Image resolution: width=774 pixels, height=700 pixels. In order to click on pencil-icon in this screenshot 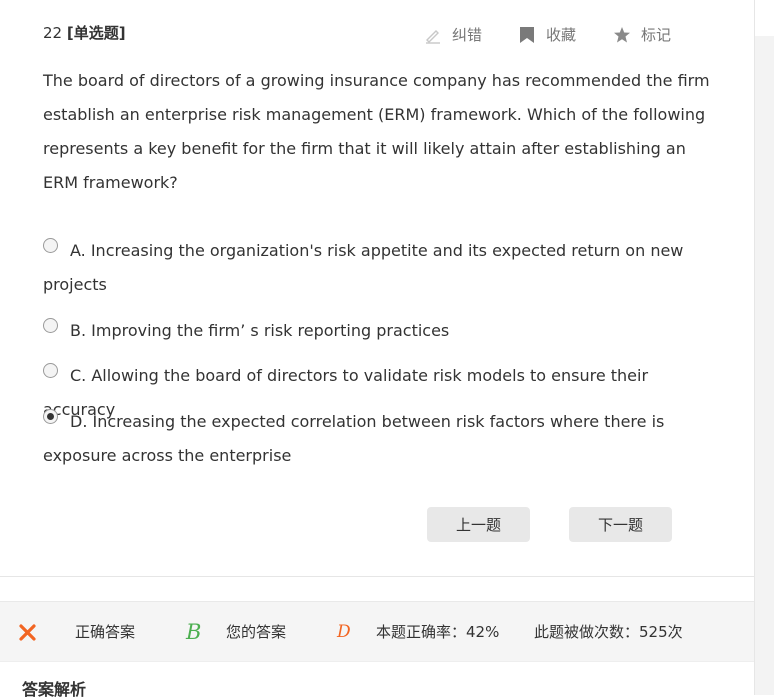, I will do `click(433, 36)`.